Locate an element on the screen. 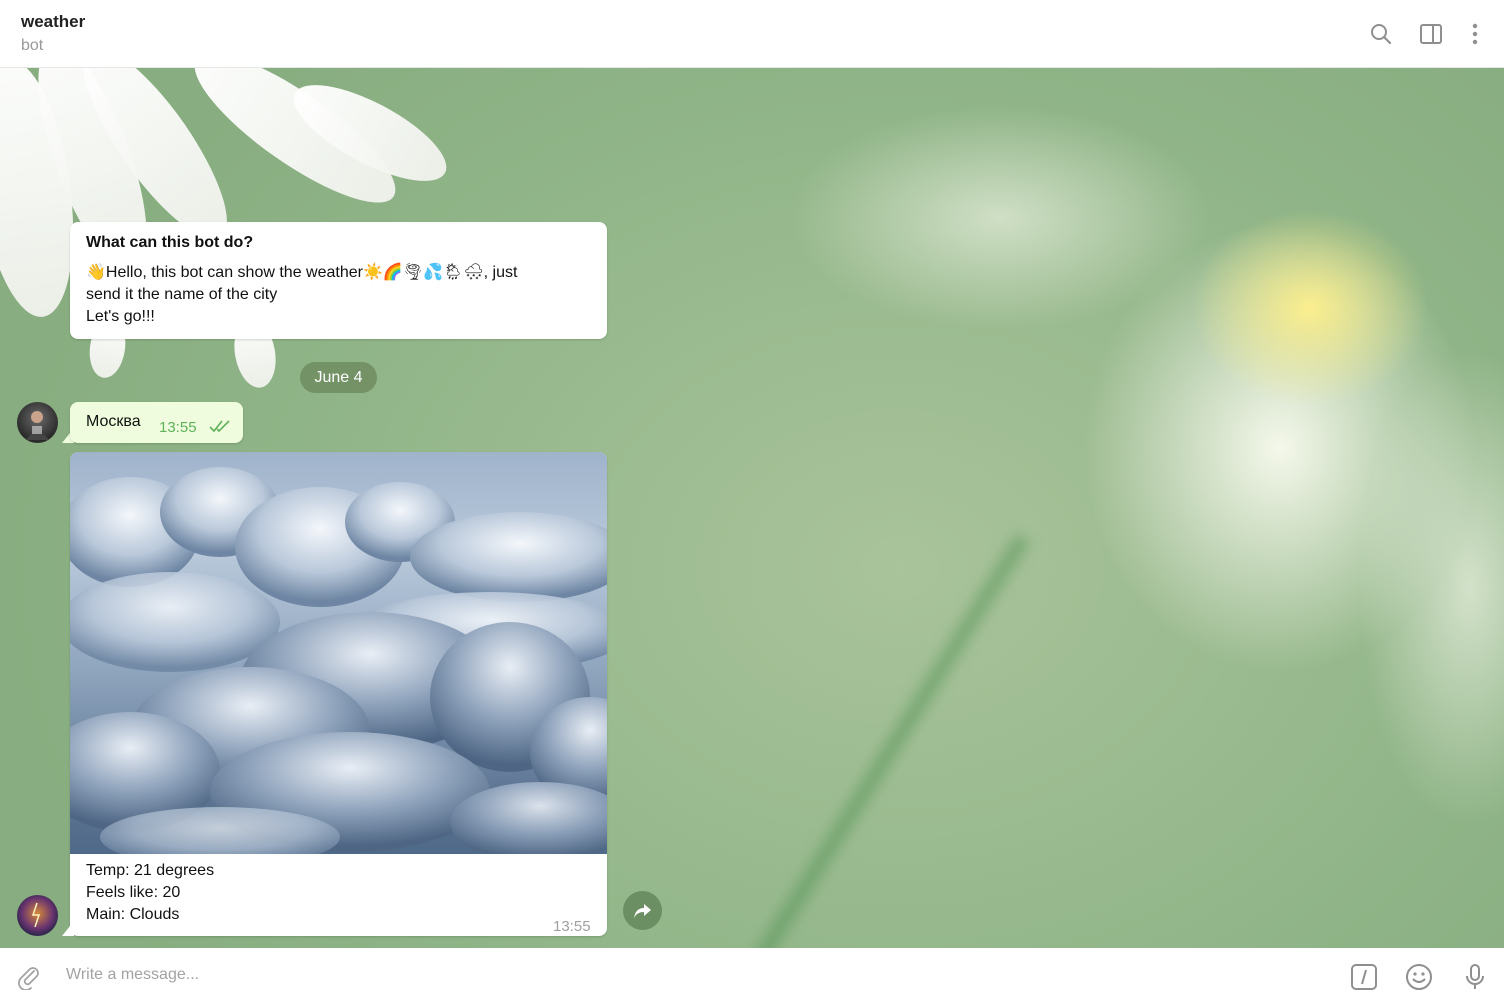 Image resolution: width=1504 pixels, height=1005 pixels. forward-button is located at coordinates (642, 910).